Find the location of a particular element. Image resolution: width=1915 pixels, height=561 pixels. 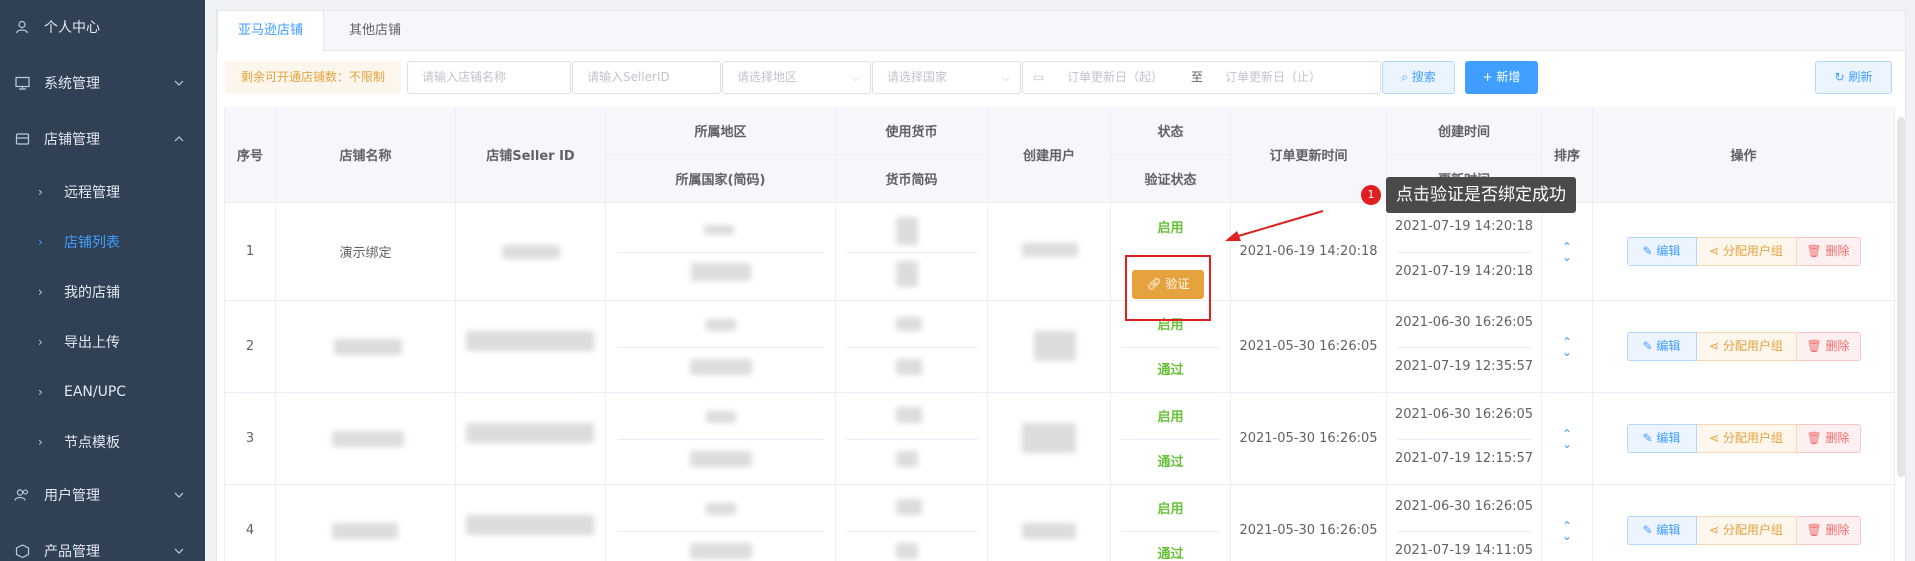

row-4-status: 启用 通过 is located at coordinates (1171, 523).